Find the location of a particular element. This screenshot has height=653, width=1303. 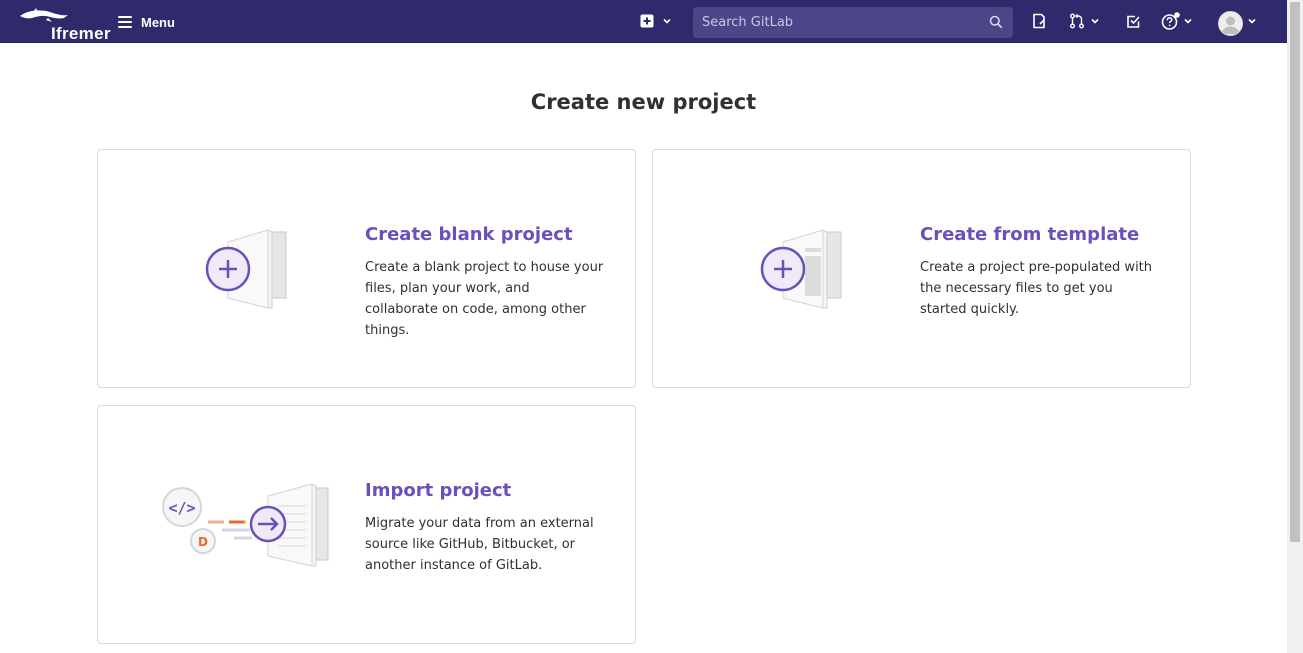

top-navbar: Ifremer Menu is located at coordinates (643, 21).